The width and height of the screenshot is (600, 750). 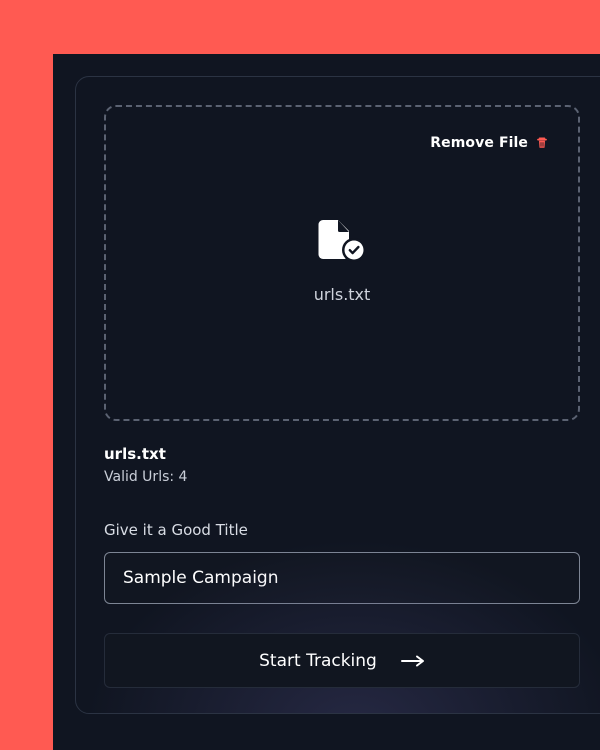 What do you see at coordinates (176, 530) in the screenshot?
I see `title-field-label: Give it a Good Title` at bounding box center [176, 530].